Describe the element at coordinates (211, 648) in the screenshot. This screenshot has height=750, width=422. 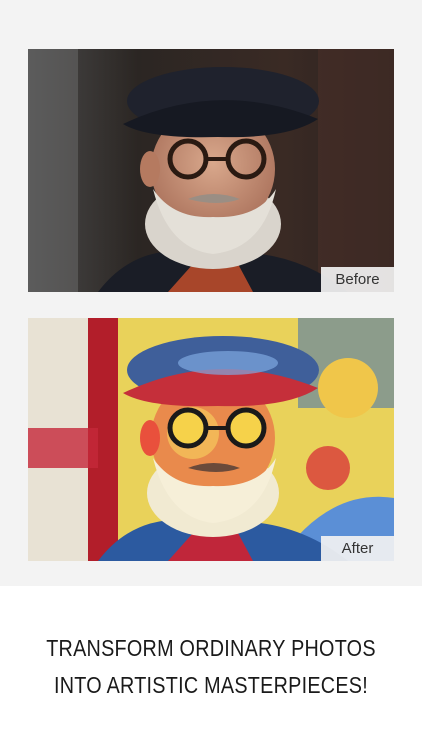
I see `headline-line-1: TRANSFORM ORDINARY PHOTOS` at that location.